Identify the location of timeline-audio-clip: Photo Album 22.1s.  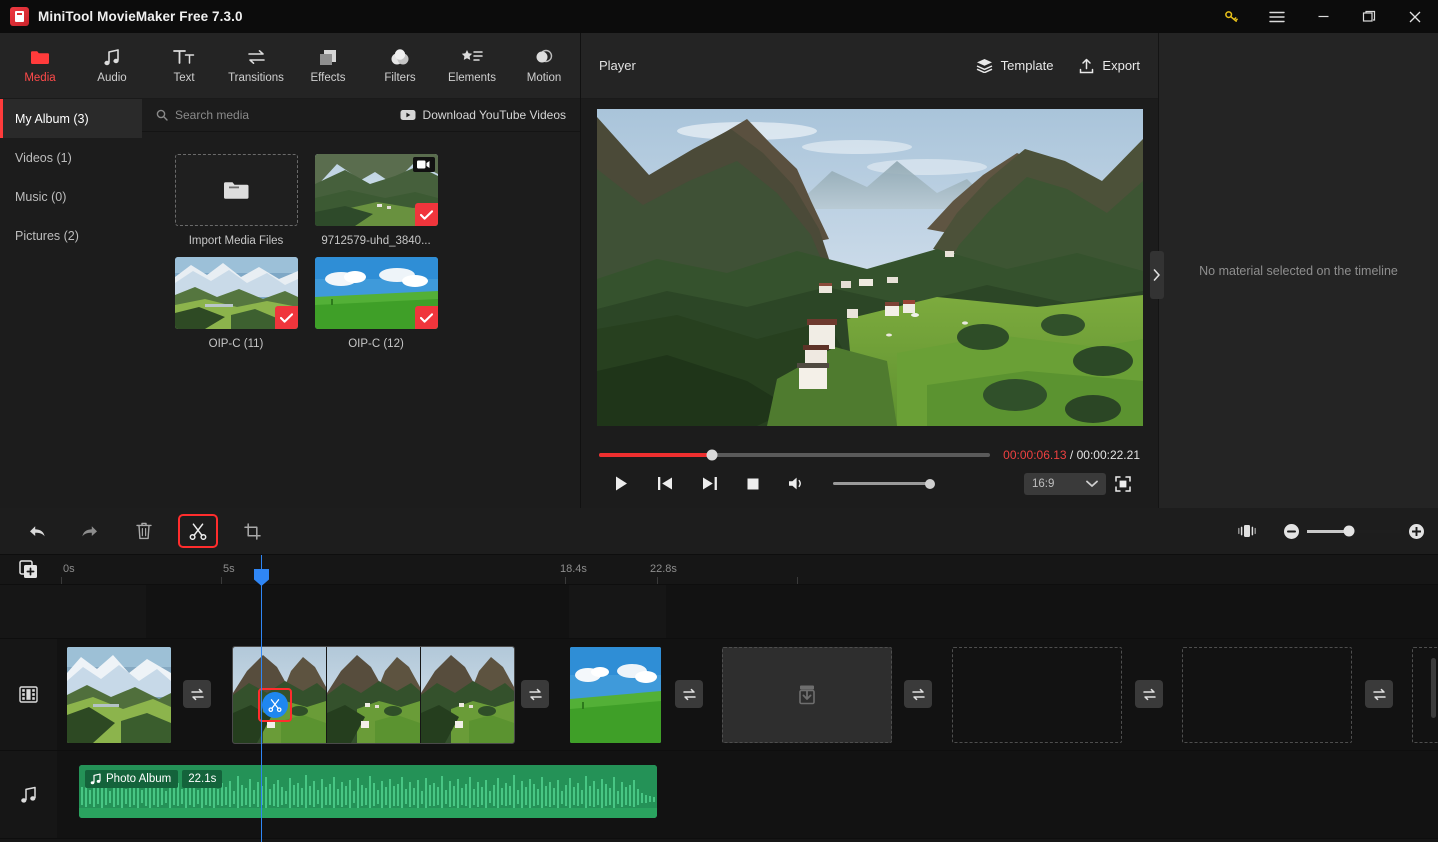
(368, 791).